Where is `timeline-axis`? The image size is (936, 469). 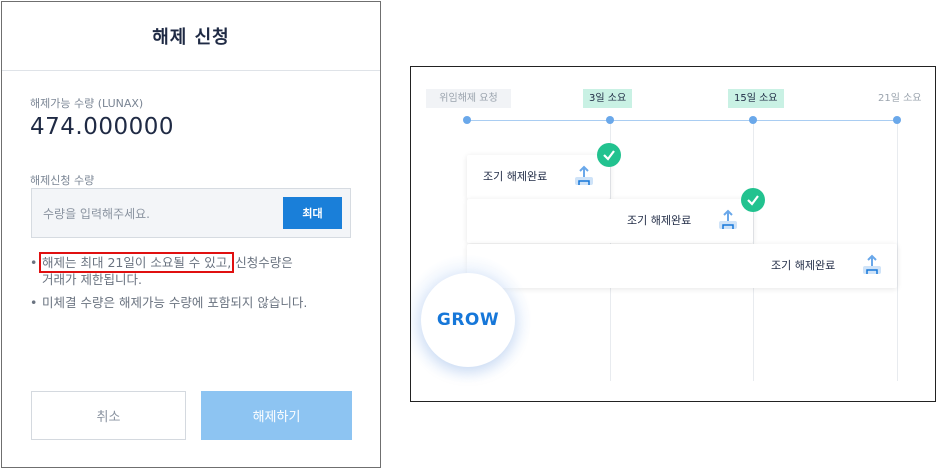 timeline-axis is located at coordinates (683, 120).